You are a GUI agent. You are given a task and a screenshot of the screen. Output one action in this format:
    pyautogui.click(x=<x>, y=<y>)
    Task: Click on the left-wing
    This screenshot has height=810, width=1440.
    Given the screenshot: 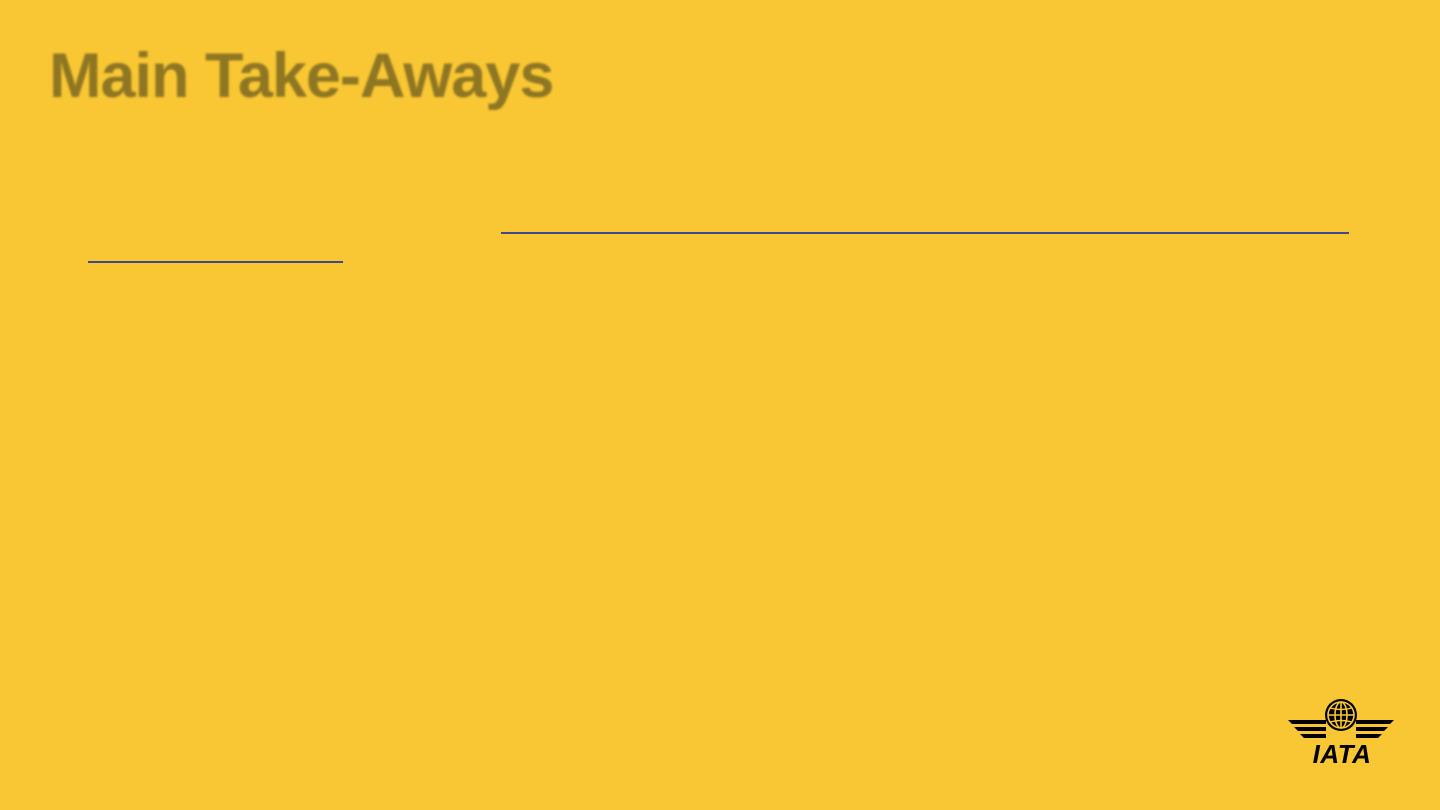 What is the action you would take?
    pyautogui.click(x=1307, y=729)
    